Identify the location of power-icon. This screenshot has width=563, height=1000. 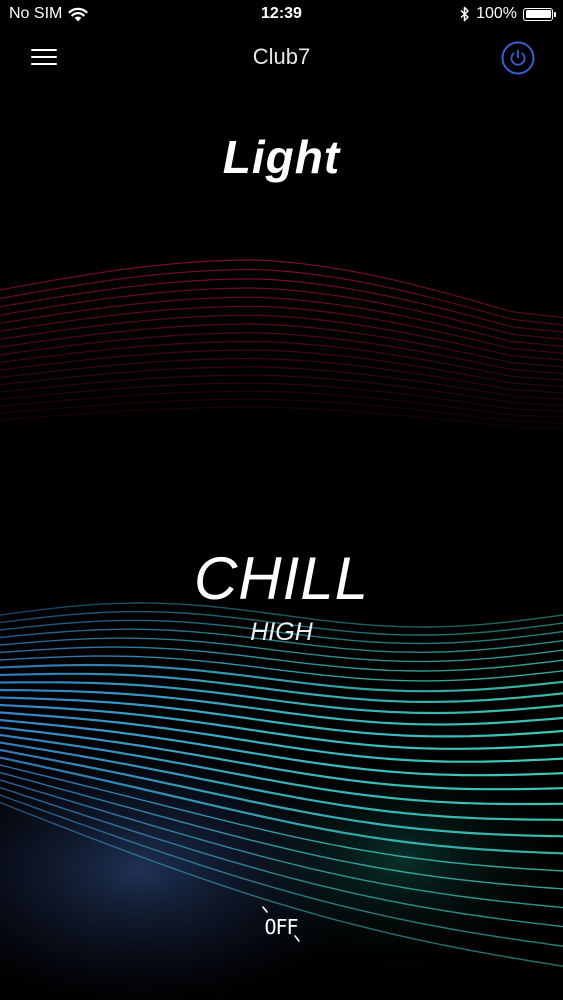
(518, 58).